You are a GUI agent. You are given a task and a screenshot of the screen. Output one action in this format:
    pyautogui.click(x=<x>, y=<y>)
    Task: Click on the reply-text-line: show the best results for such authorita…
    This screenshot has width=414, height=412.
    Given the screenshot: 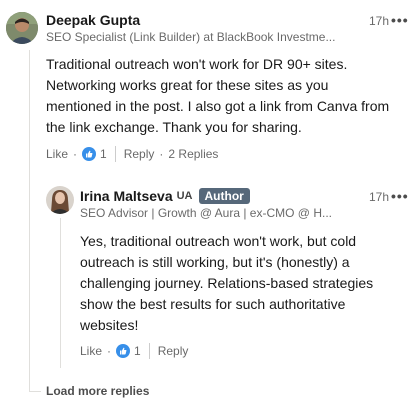 What is the action you would take?
    pyautogui.click(x=213, y=304)
    